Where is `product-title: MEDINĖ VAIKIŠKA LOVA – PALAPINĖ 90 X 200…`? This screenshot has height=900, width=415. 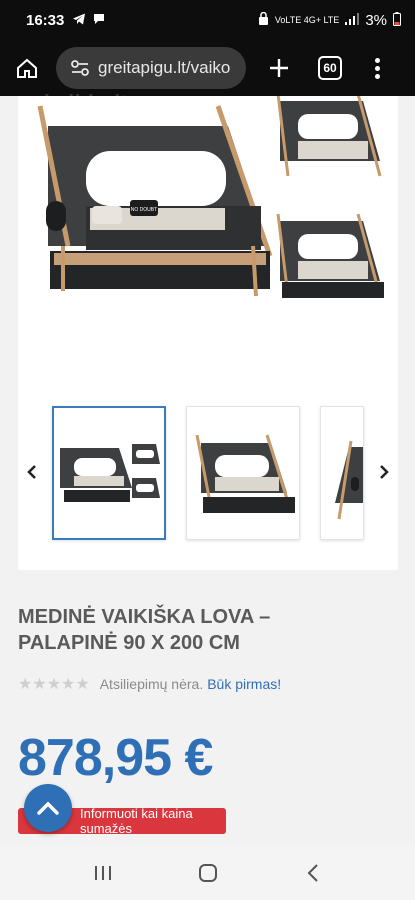 product-title: MEDINĖ VAIKIŠKA LOVA – PALAPINĖ 90 X 200… is located at coordinates (144, 630).